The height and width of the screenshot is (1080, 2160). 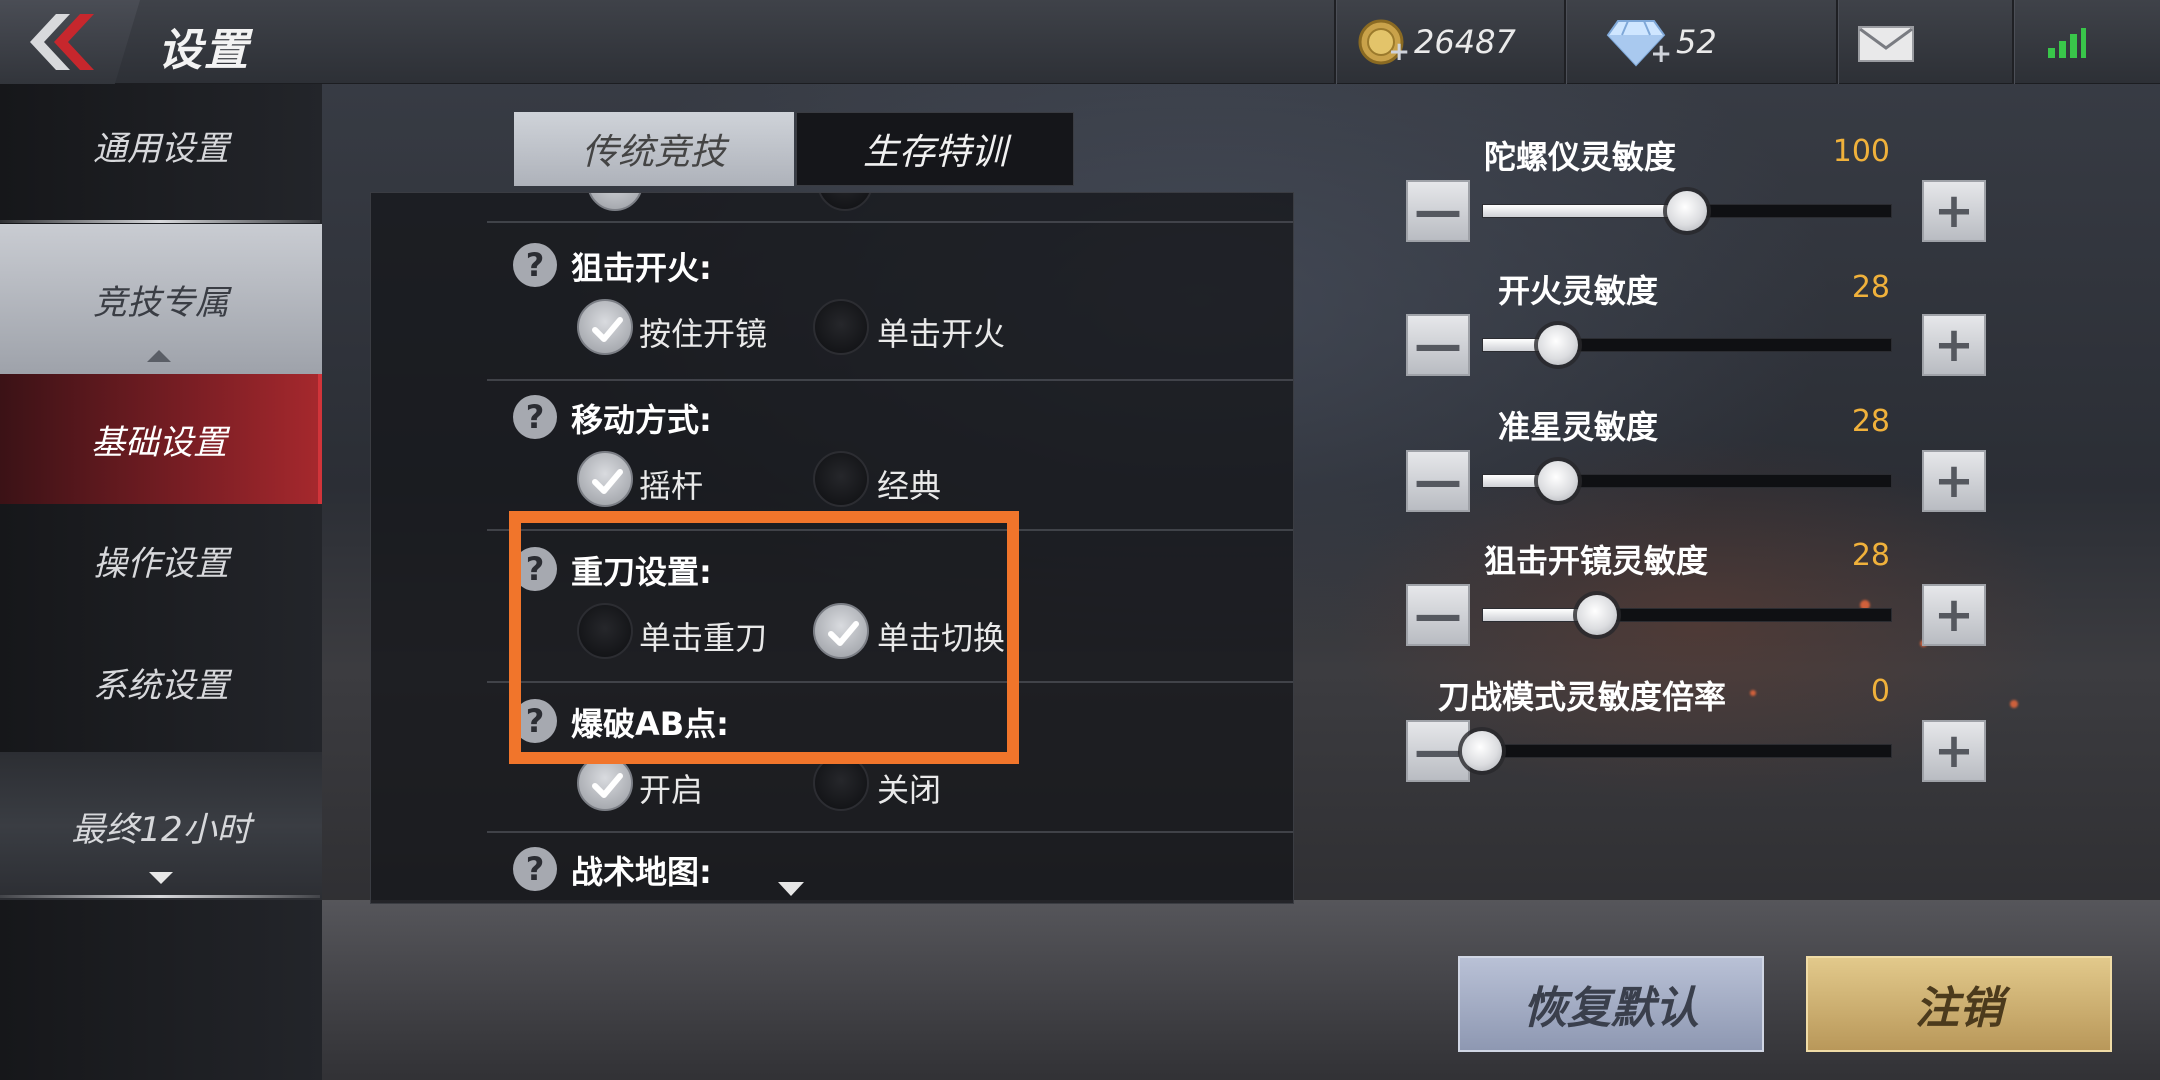 What do you see at coordinates (161, 563) in the screenshot?
I see `sidebar-item-label: 操作设置` at bounding box center [161, 563].